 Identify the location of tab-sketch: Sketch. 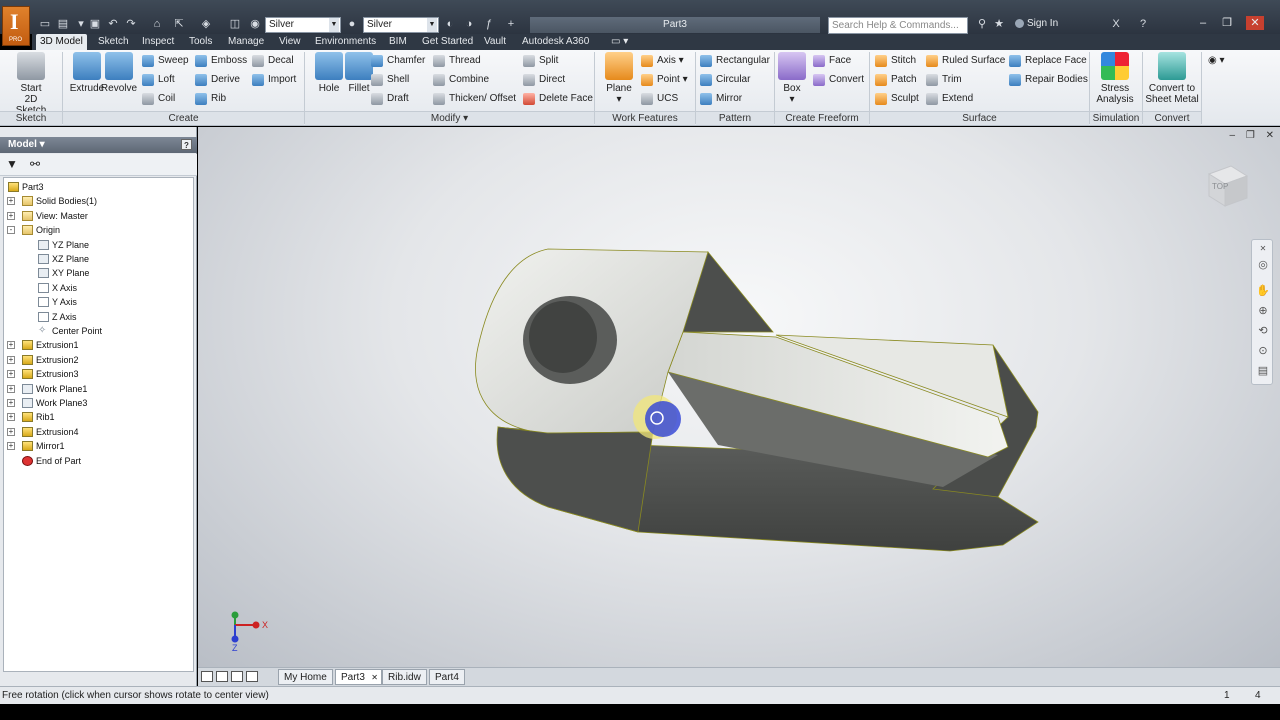
(113, 42).